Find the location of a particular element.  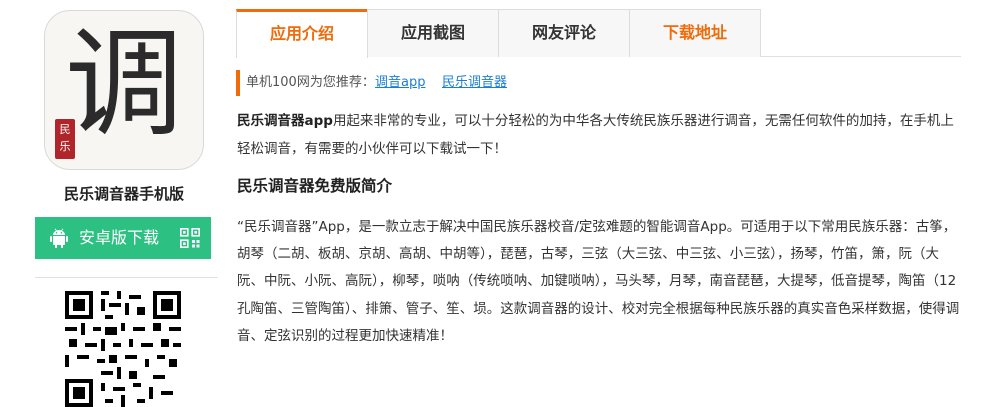

tab-bar: 应用介绍 应用截图 网友评论 下载地址 is located at coordinates (598, 33).